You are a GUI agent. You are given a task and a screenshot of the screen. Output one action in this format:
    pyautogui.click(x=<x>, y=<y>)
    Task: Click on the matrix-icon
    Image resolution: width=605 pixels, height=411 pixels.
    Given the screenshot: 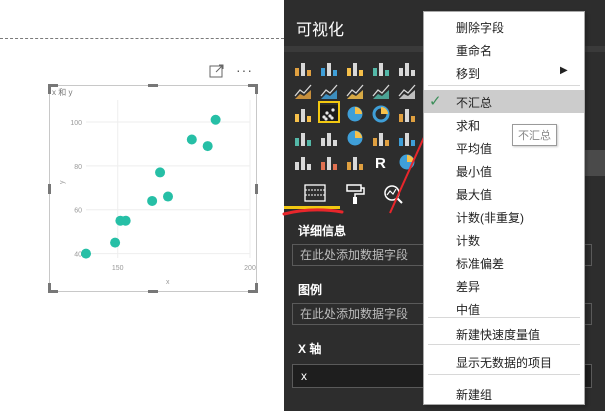 What is the action you would take?
    pyautogui.click(x=355, y=162)
    